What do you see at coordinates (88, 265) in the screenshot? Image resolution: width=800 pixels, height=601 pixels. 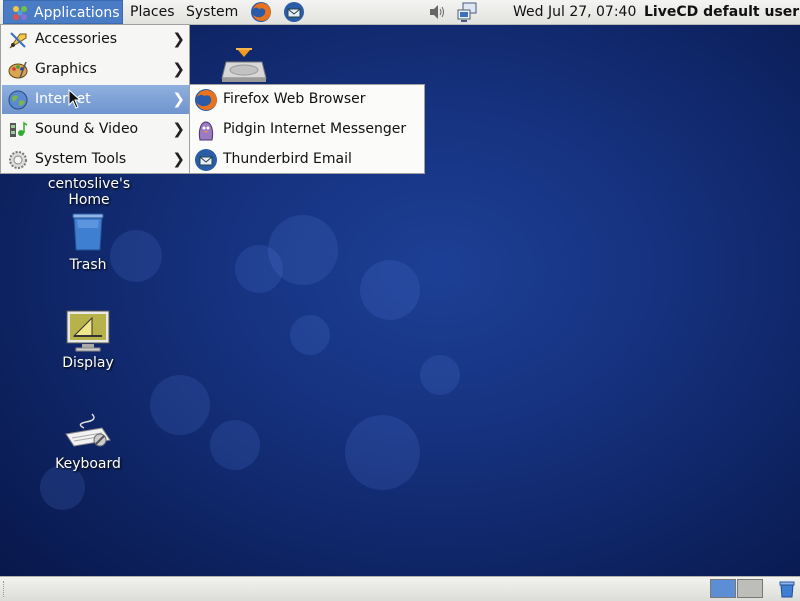 I see `desktop-icon-trash-label: Trash` at bounding box center [88, 265].